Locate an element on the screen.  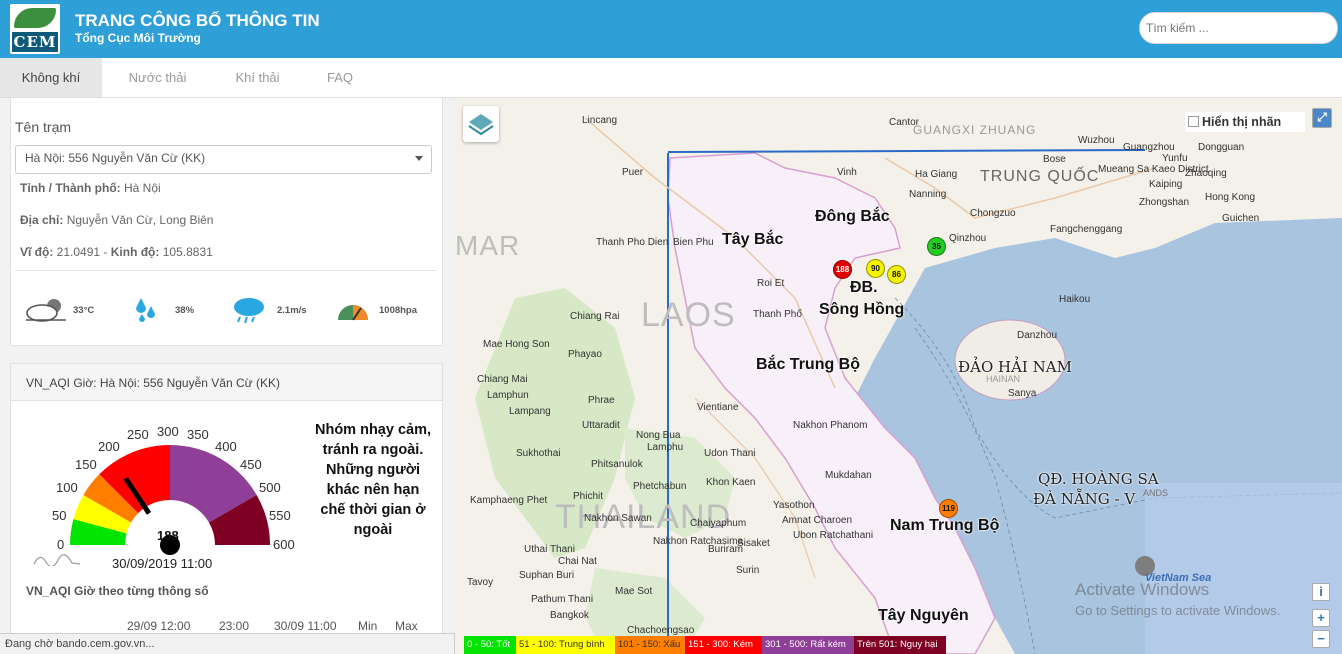
place-label: Phrae is located at coordinates (601, 400).